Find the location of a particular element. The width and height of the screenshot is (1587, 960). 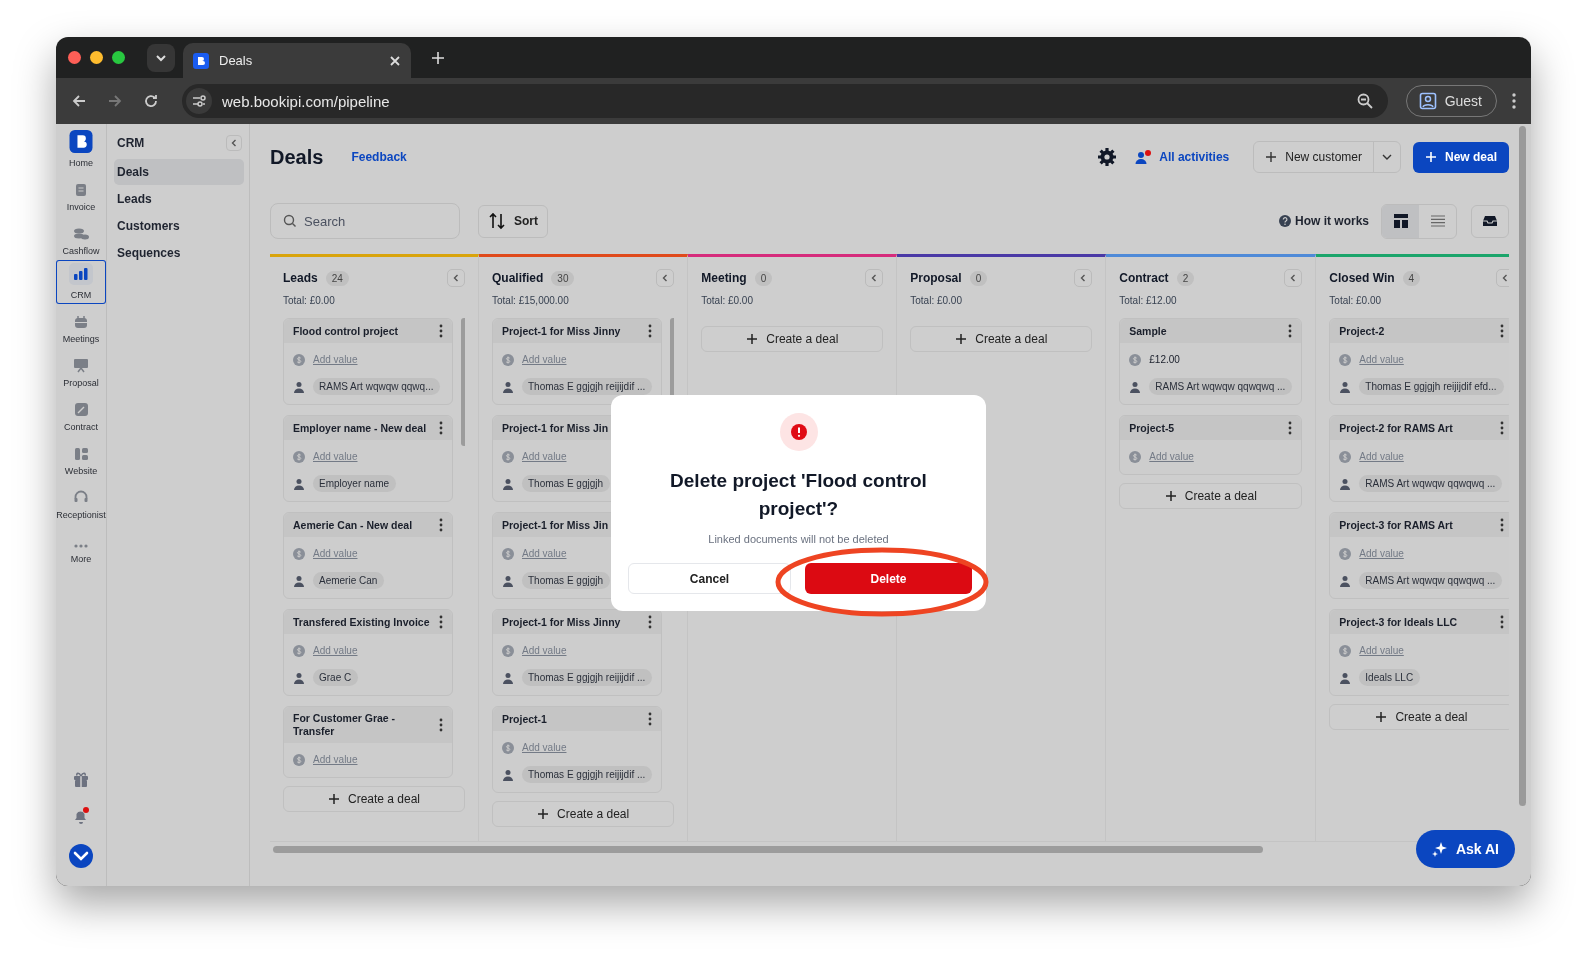

deal-card: Aemerie Can - New deal Add value Aemerie Can is located at coordinates (368, 555).